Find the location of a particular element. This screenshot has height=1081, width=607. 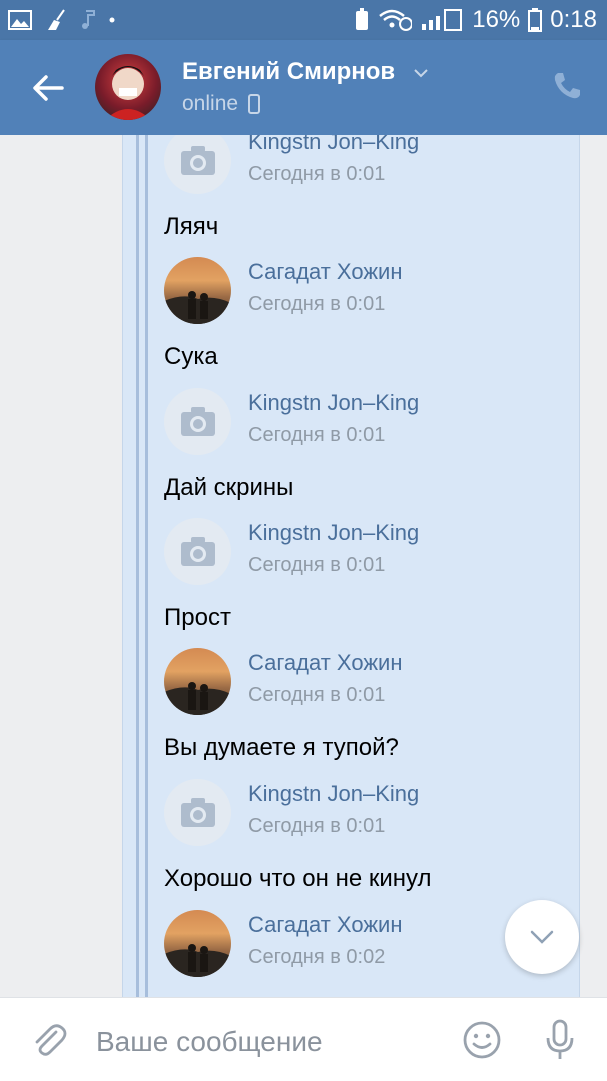

broom-icon is located at coordinates (56, 19).